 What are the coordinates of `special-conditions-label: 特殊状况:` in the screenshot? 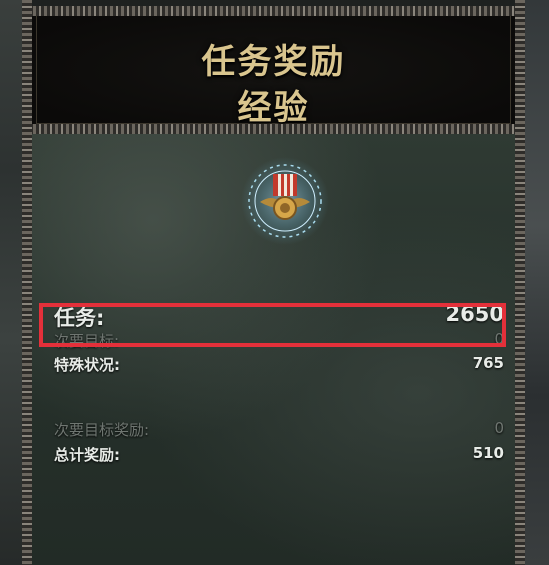 It's located at (87, 365).